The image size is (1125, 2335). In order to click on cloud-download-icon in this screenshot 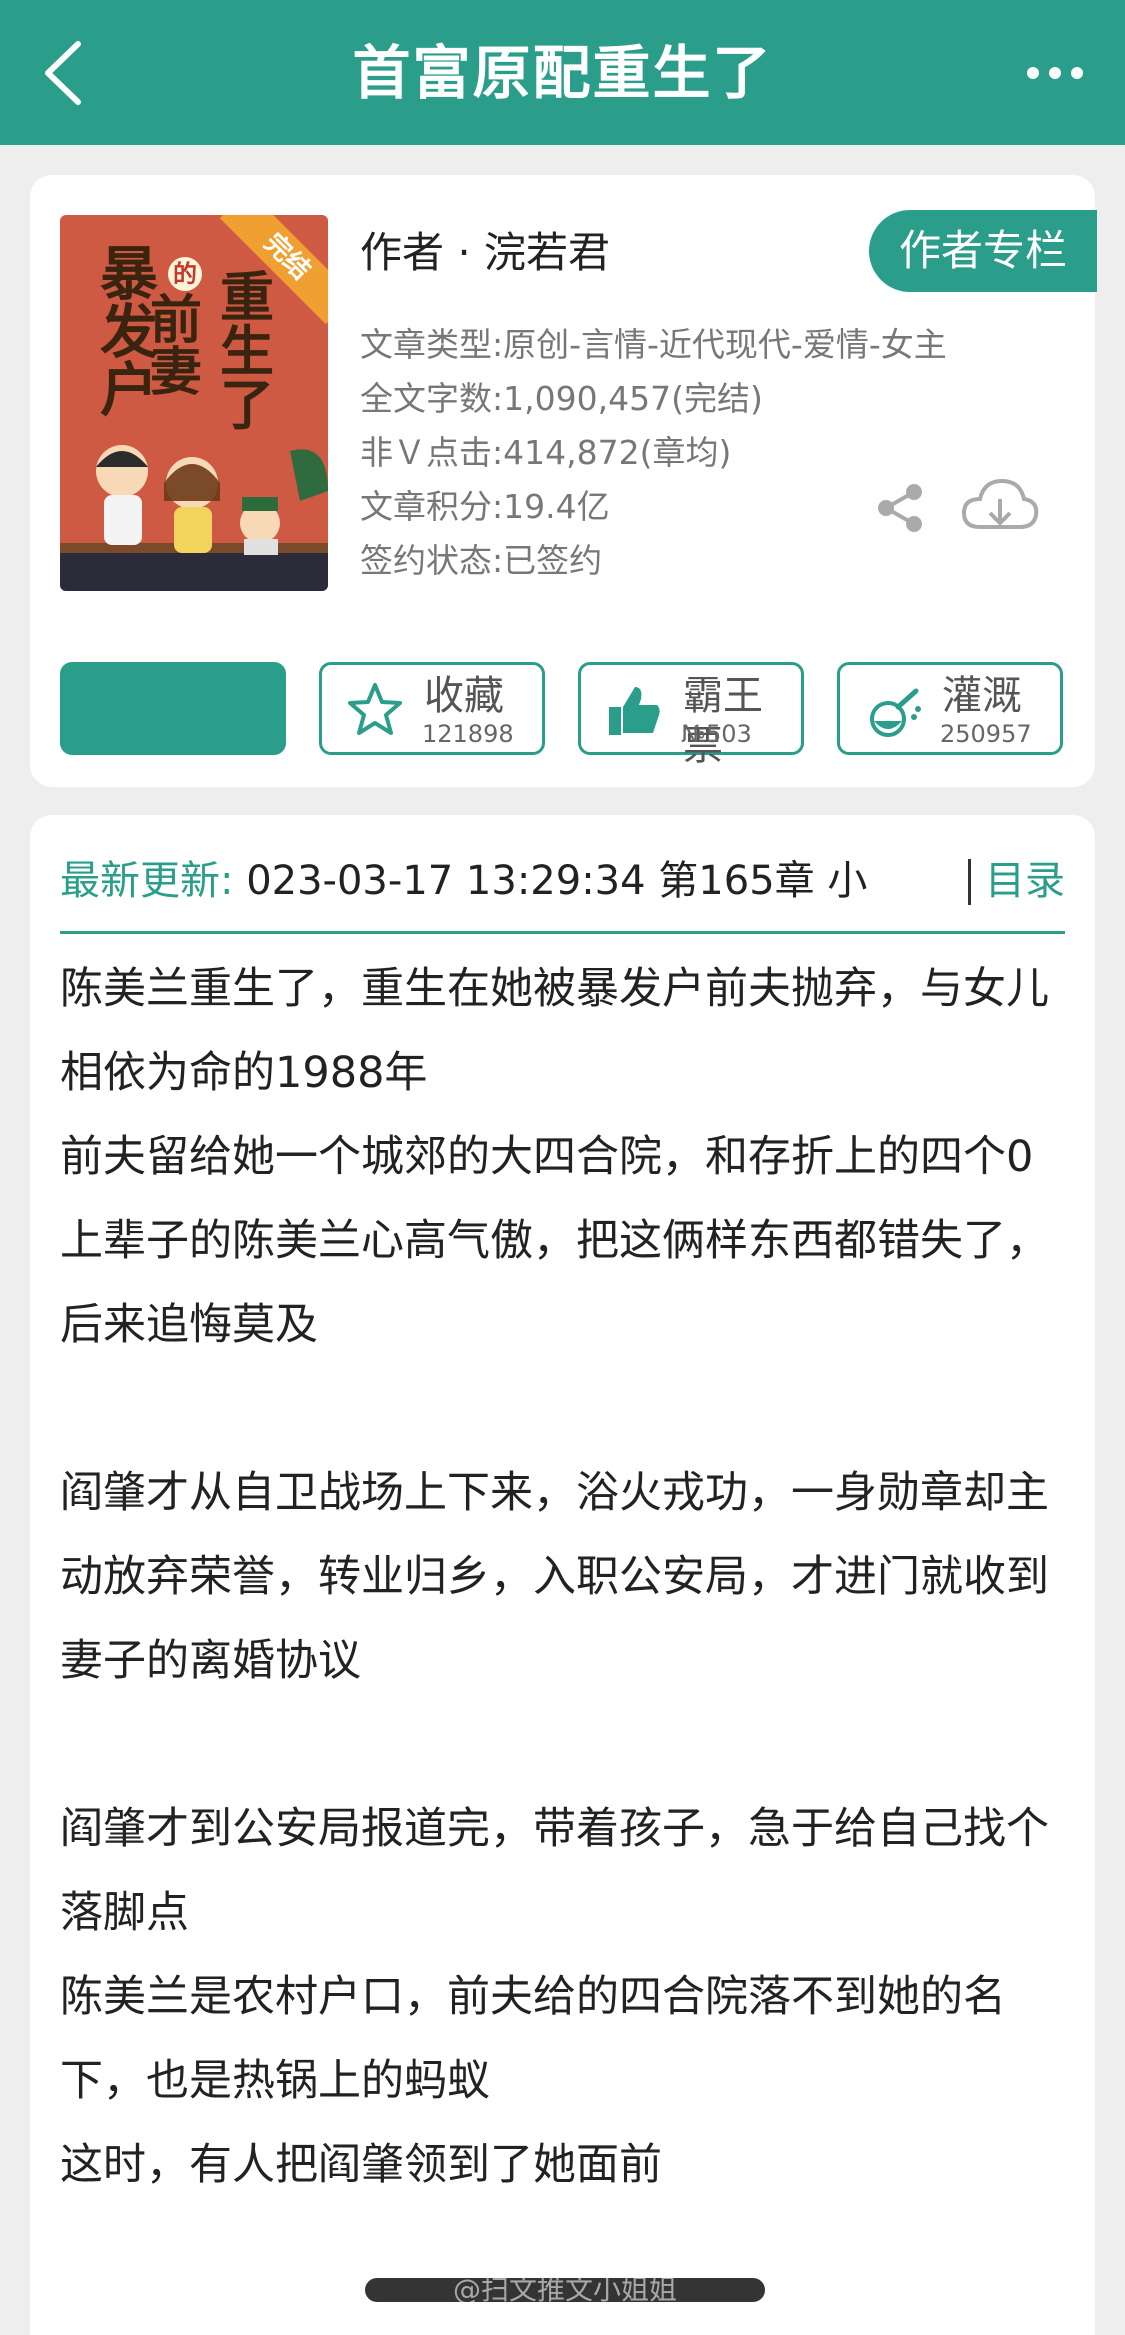, I will do `click(1000, 508)`.